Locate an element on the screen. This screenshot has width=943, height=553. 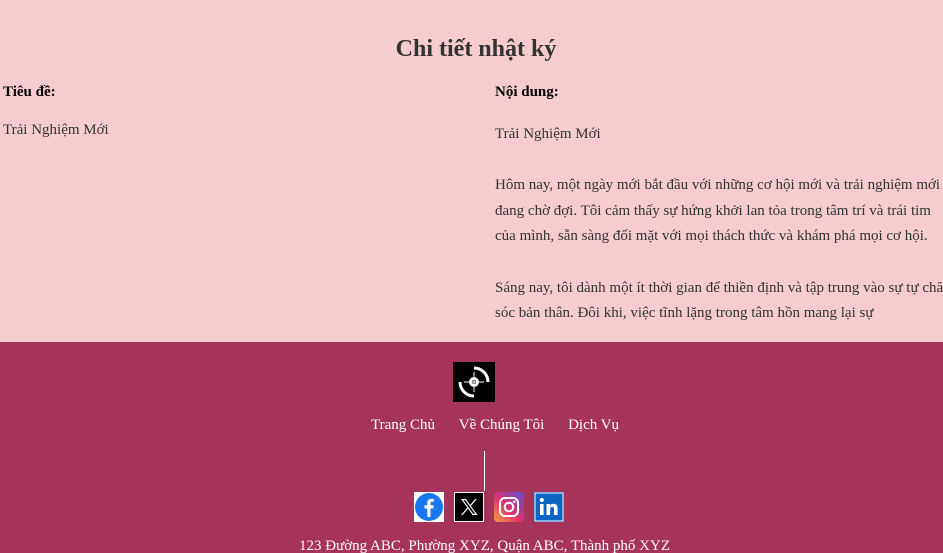
nav-link-about: Về Chúng Tôi is located at coordinates (502, 425).